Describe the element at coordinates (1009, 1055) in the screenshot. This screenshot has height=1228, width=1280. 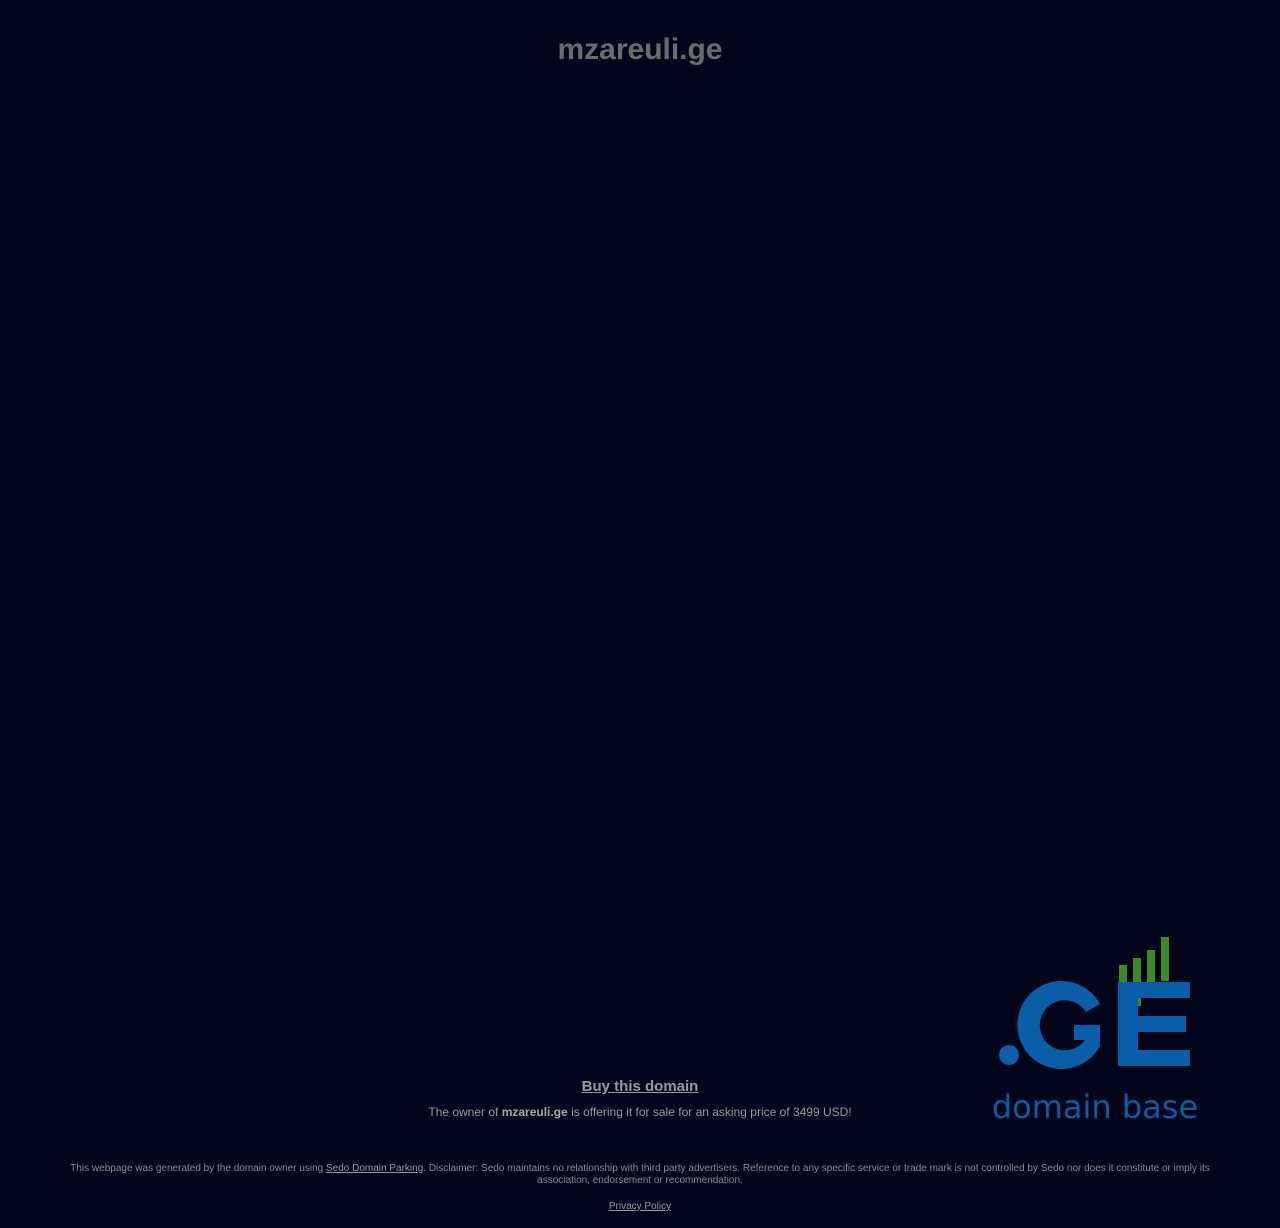
I see `logo-dot` at that location.